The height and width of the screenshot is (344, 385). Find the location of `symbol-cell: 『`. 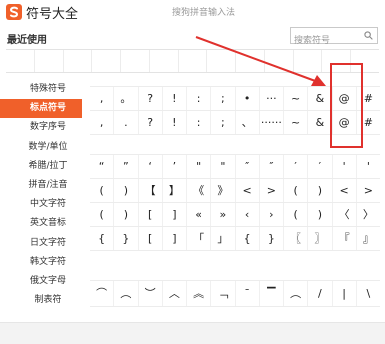

symbol-cell: 『 is located at coordinates (345, 238).